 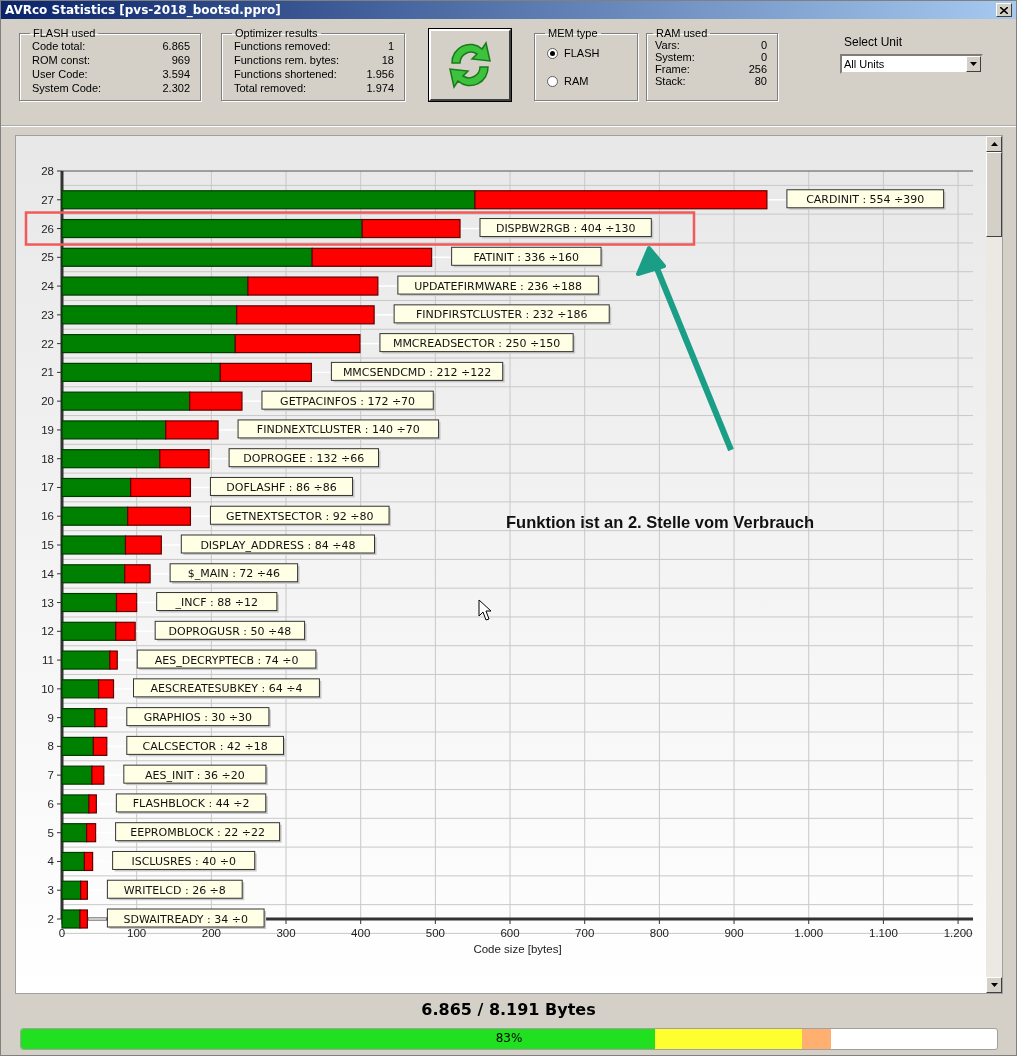 What do you see at coordinates (757, 69) in the screenshot?
I see `stat-value: 256` at bounding box center [757, 69].